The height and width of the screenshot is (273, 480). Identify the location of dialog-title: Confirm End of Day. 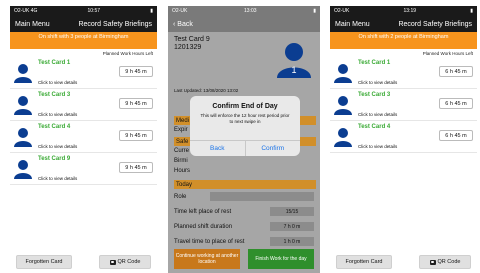
(245, 106).